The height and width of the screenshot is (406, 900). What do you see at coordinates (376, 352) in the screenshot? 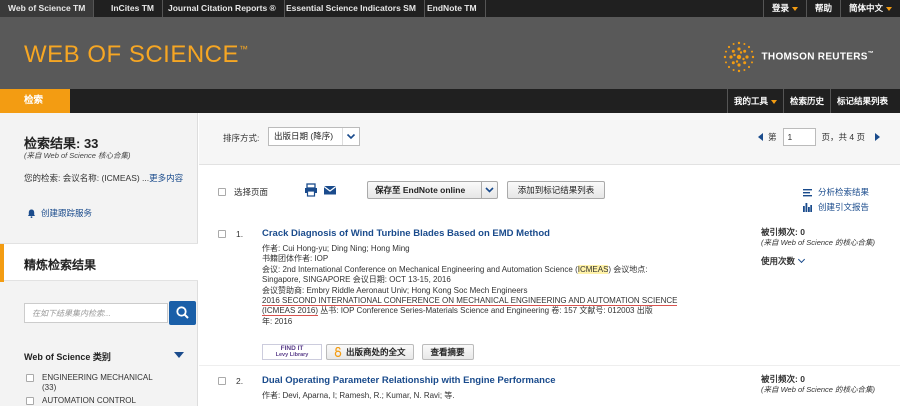
I see `full-text-label: 出版商处的全文` at bounding box center [376, 352].